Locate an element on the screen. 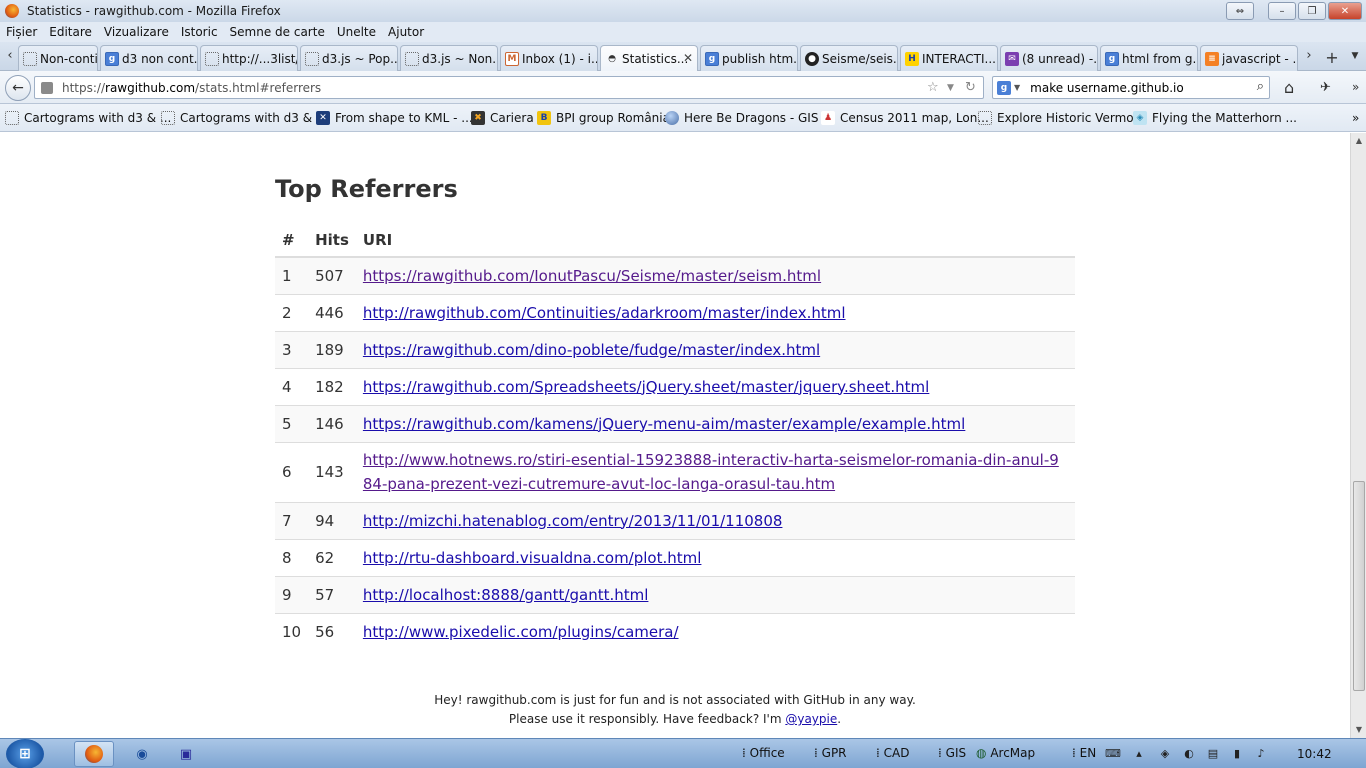 The image size is (1366, 768). referrer-link: http://localhost:8888/gantt/gantt.html is located at coordinates (506, 595).